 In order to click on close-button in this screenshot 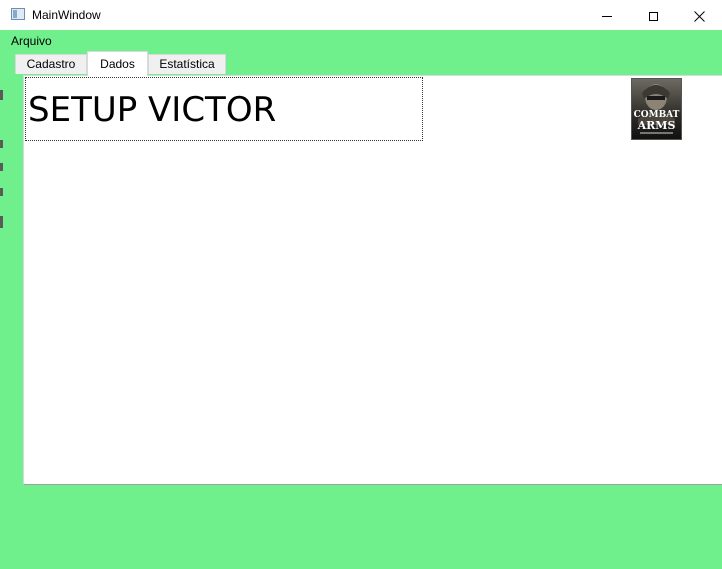, I will do `click(699, 15)`.